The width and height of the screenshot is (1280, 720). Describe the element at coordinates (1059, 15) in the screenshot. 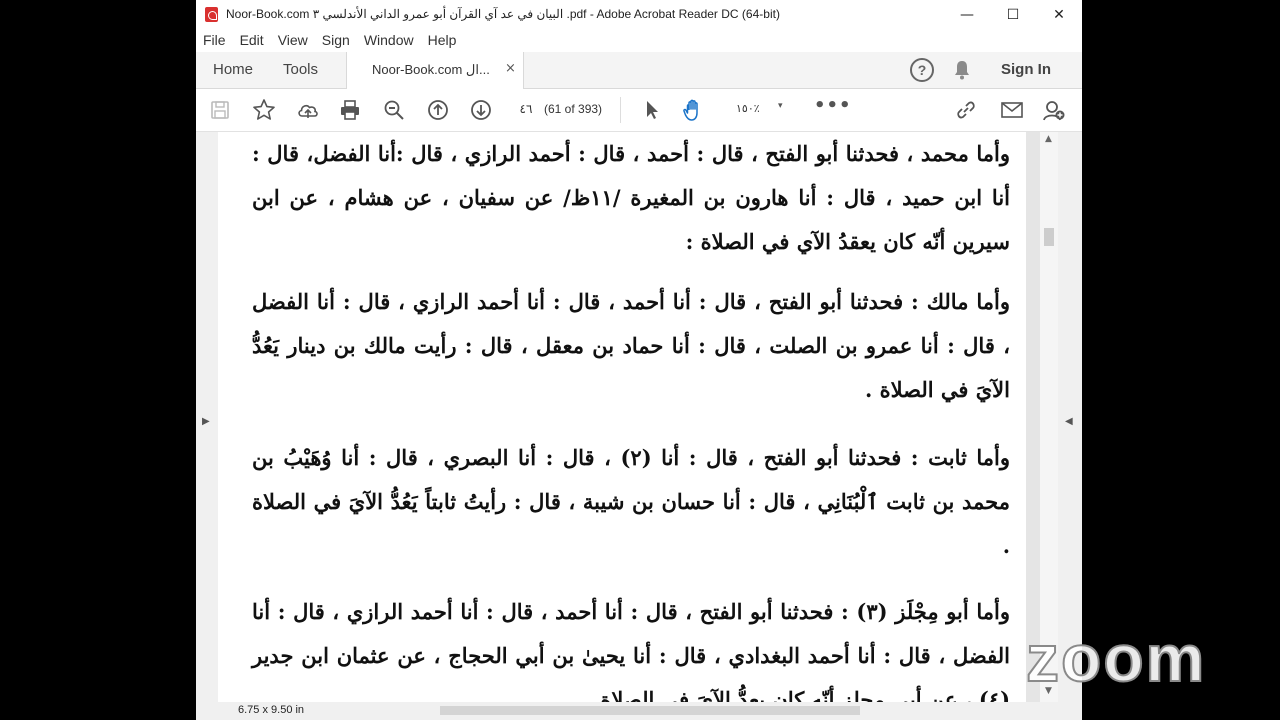

I see `close-window-button: ✕` at that location.